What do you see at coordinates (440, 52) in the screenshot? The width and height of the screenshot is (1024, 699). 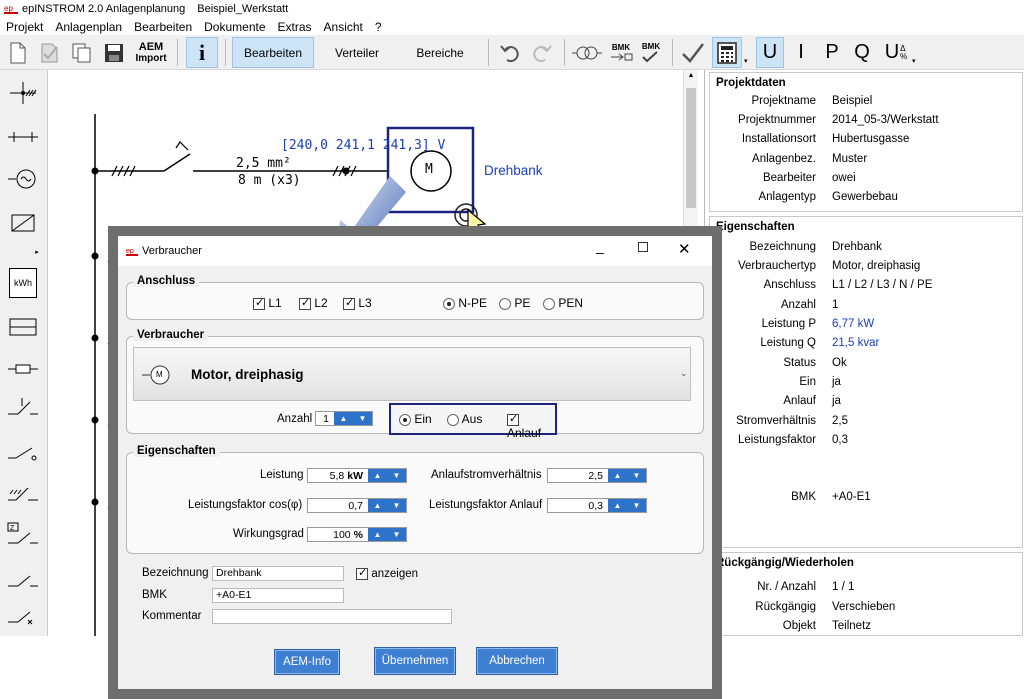 I see `tab-bereiche: Bereiche` at bounding box center [440, 52].